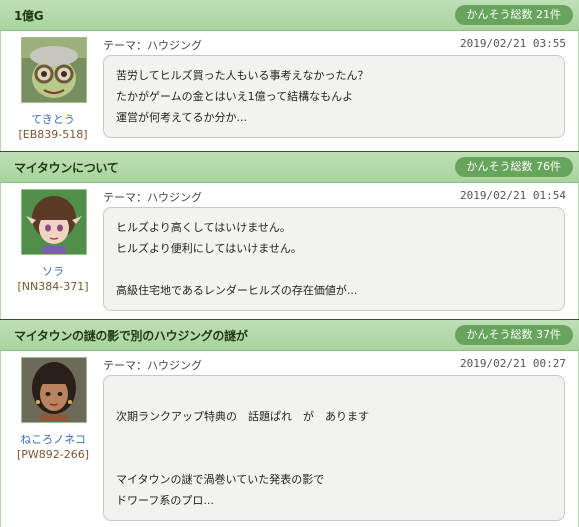 The width and height of the screenshot is (579, 527). Describe the element at coordinates (242, 75) in the screenshot. I see `excerpt-line: 苦労してヒルズ買った人もいる事考えなかったん？` at that location.